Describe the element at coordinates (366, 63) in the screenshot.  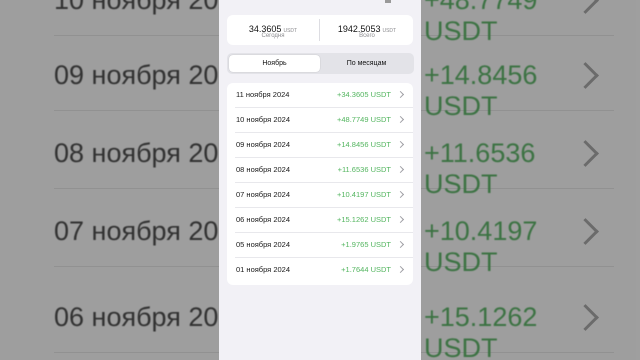
I see `segment-by-months: По месяцам` at that location.